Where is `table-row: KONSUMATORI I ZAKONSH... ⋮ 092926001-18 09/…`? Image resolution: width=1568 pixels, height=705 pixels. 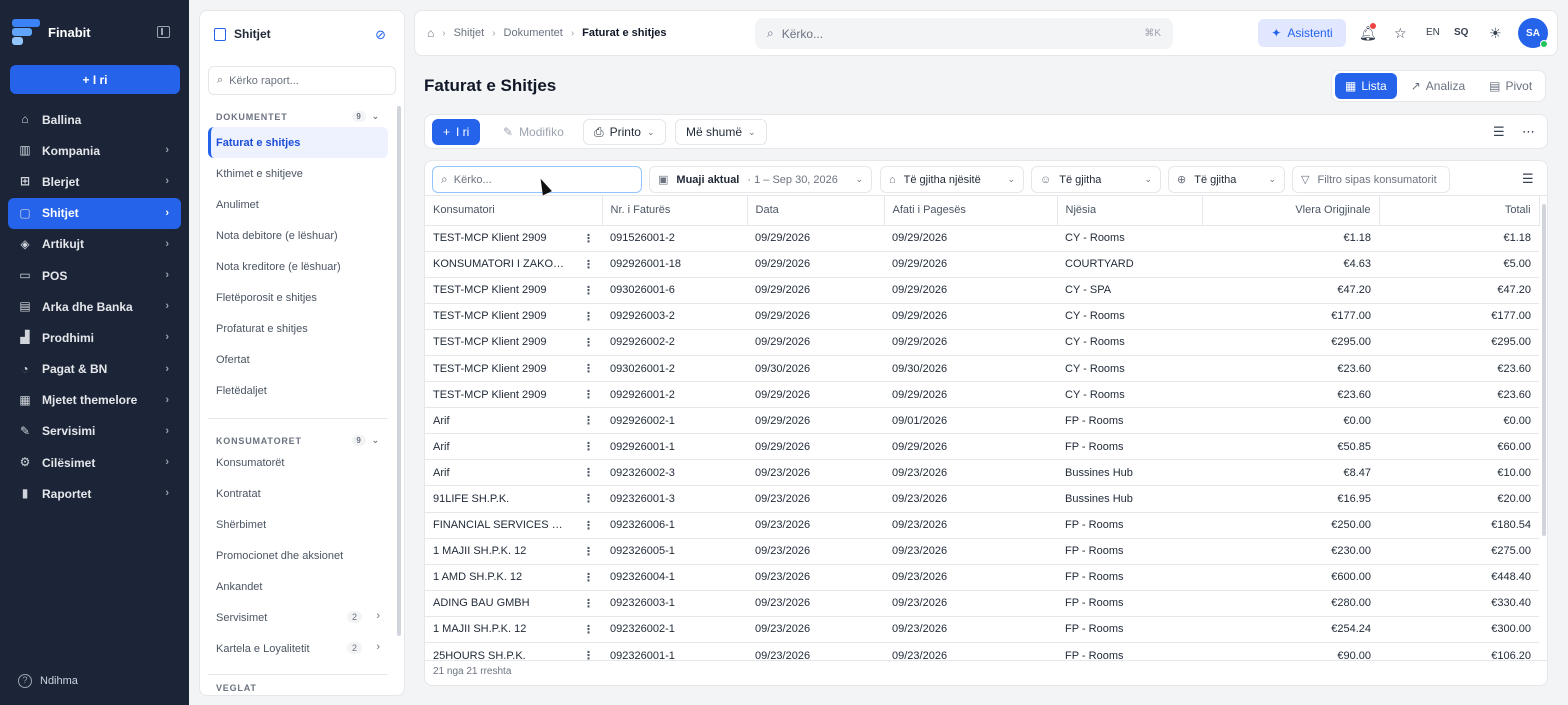
table-row: KONSUMATORI I ZAKONSH... ⋮ 092926001-18 09/… is located at coordinates (982, 264).